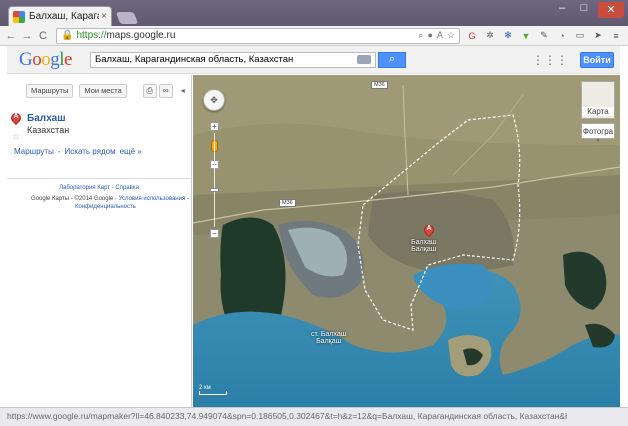 The height and width of the screenshot is (426, 628). What do you see at coordinates (598, 131) in the screenshot?
I see `map-type-satellite-button: Фотогра` at bounding box center [598, 131].